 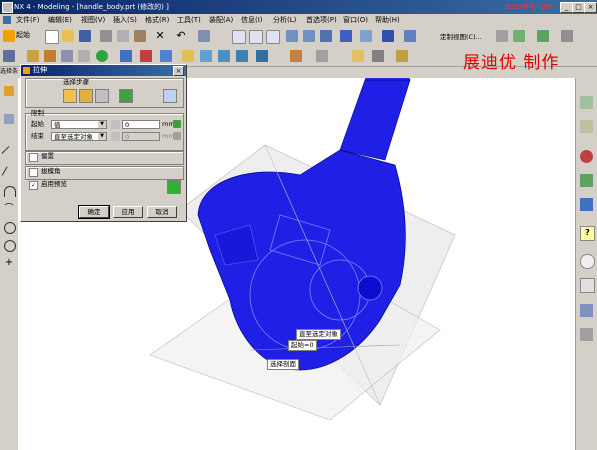 I want to click on point-icon, so click(x=402, y=56).